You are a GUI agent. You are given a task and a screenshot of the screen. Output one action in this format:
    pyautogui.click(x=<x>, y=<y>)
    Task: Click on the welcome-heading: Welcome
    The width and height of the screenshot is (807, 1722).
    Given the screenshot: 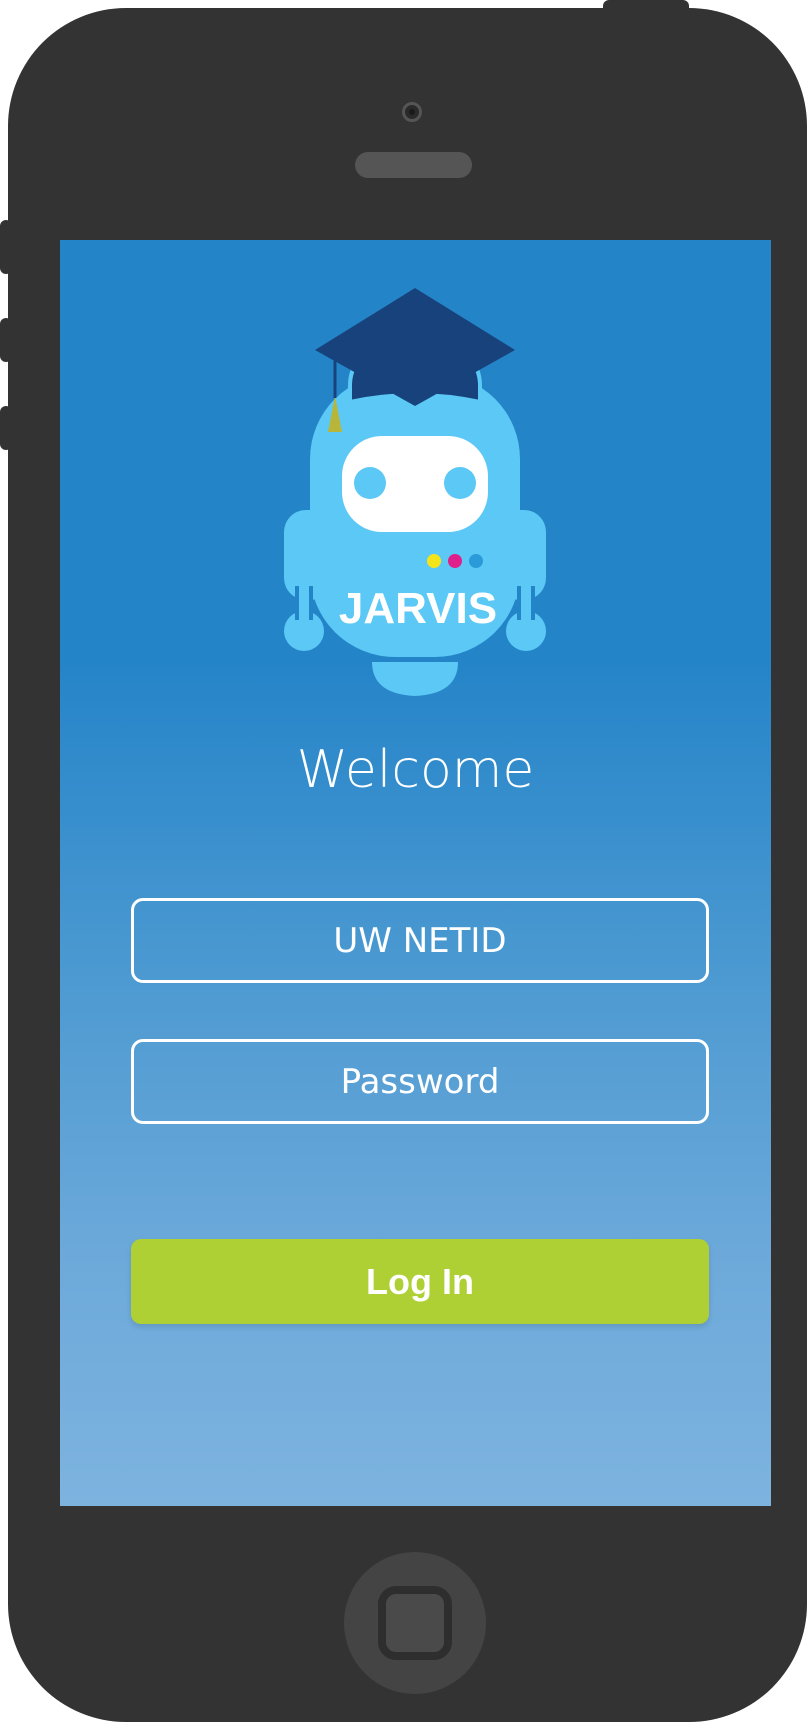 What is the action you would take?
    pyautogui.click(x=415, y=770)
    